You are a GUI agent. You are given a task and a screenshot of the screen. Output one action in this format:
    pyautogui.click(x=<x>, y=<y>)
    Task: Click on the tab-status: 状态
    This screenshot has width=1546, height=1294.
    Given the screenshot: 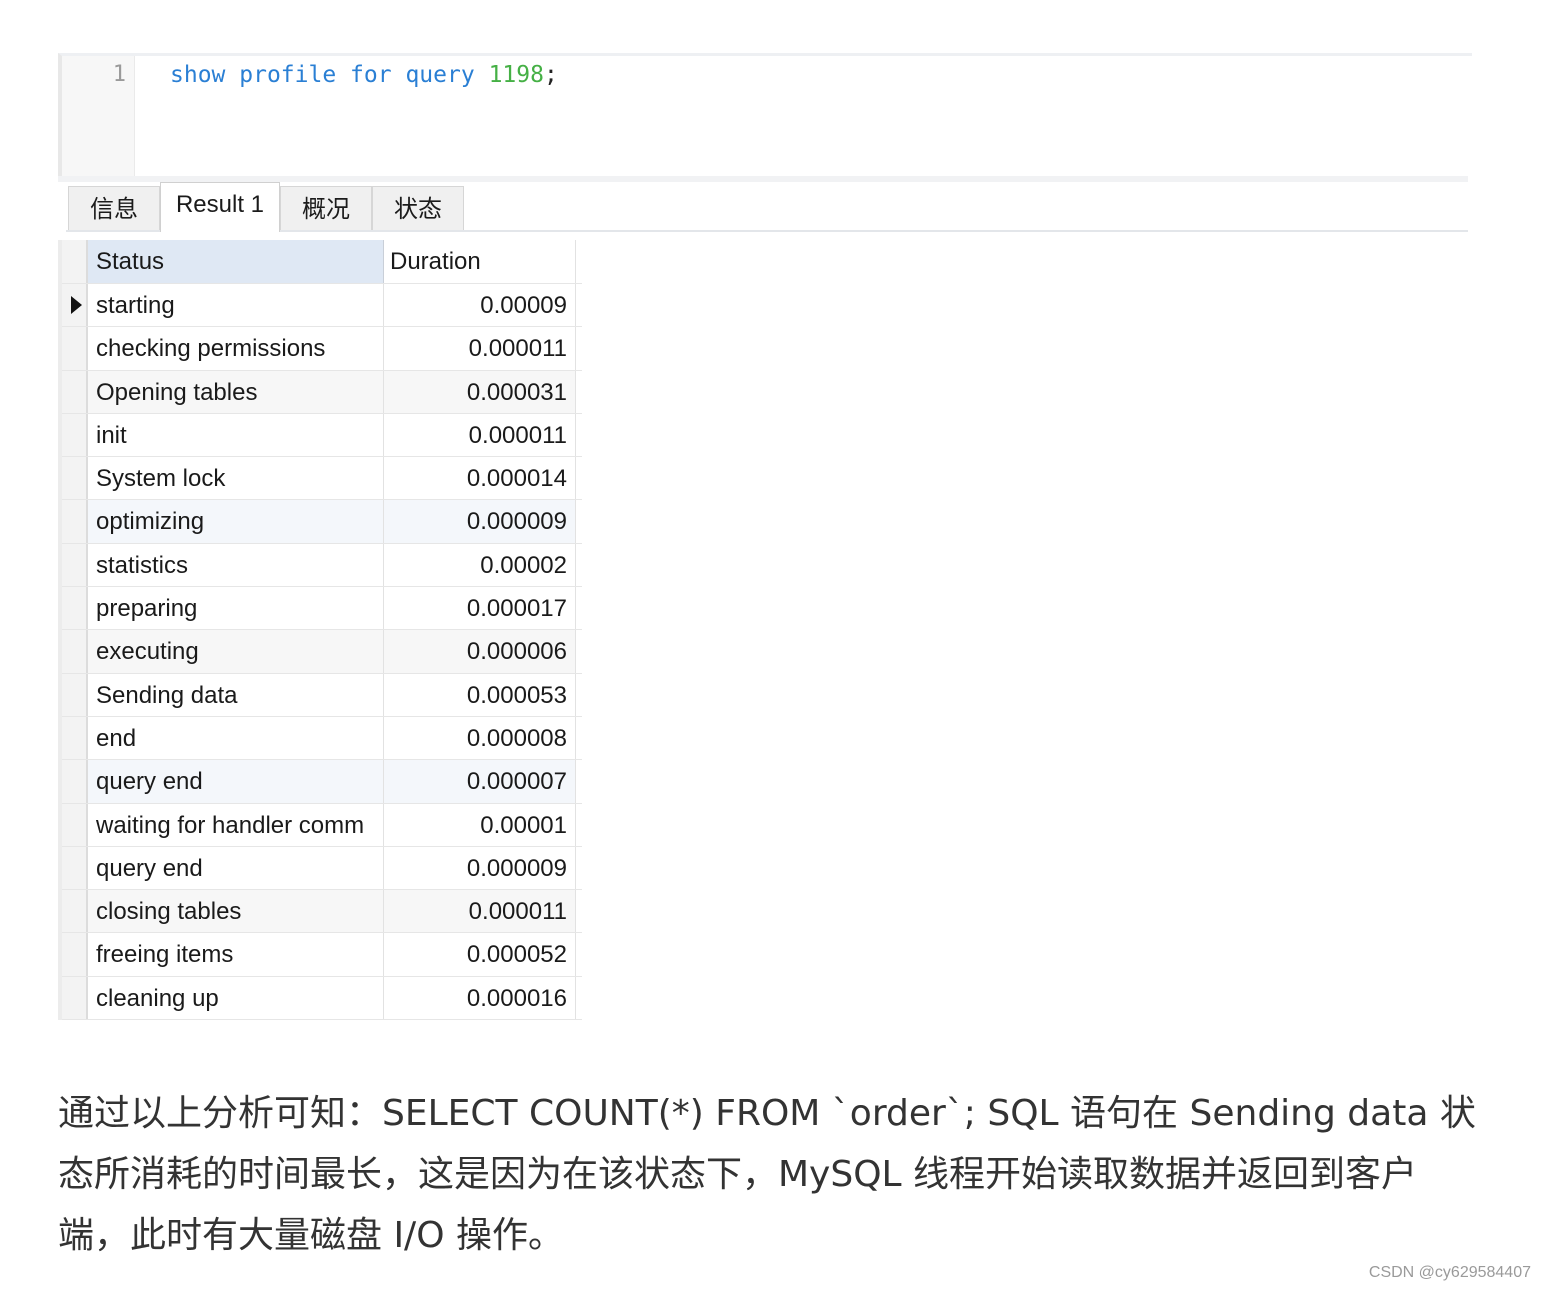 What is the action you would take?
    pyautogui.click(x=418, y=208)
    